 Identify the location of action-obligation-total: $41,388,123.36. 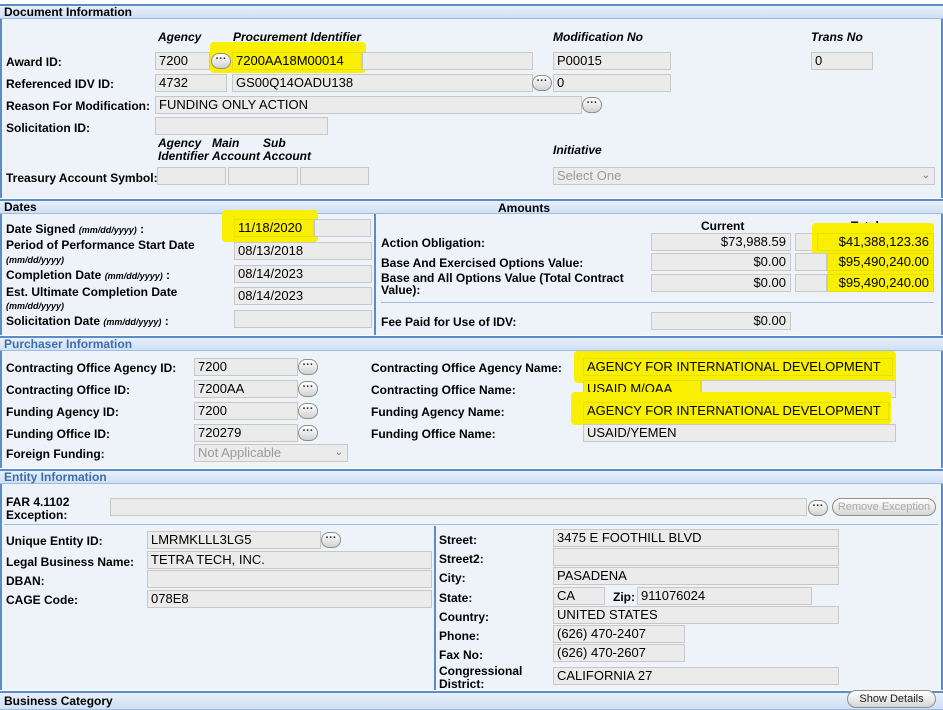
(875, 242).